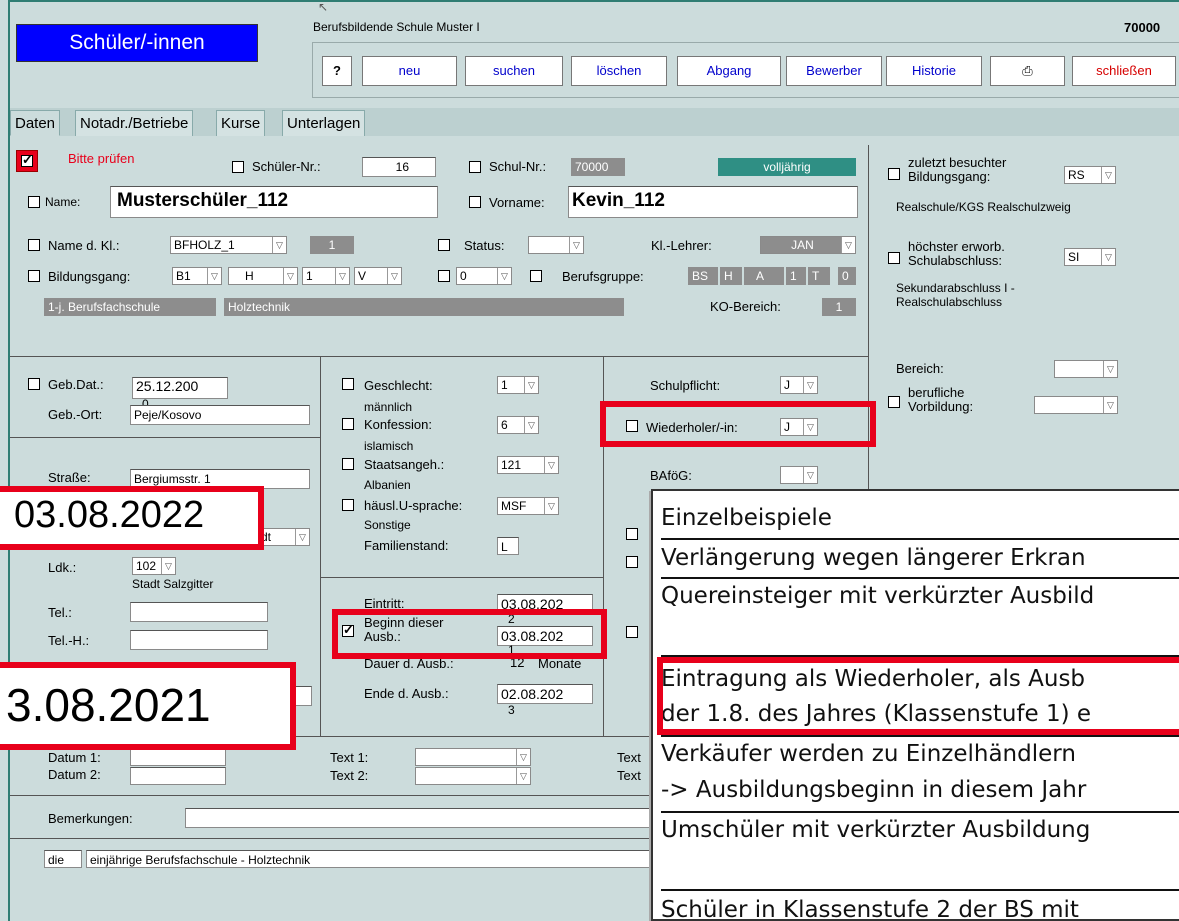 The width and height of the screenshot is (1179, 921). What do you see at coordinates (396, 27) in the screenshot?
I see `school-name: Berufsbildende Schule Muster I` at bounding box center [396, 27].